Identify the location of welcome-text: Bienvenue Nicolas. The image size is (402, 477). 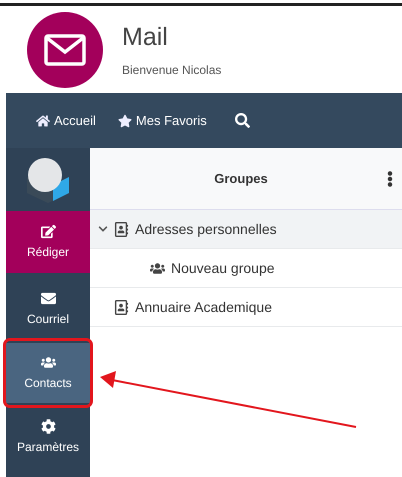
(172, 70).